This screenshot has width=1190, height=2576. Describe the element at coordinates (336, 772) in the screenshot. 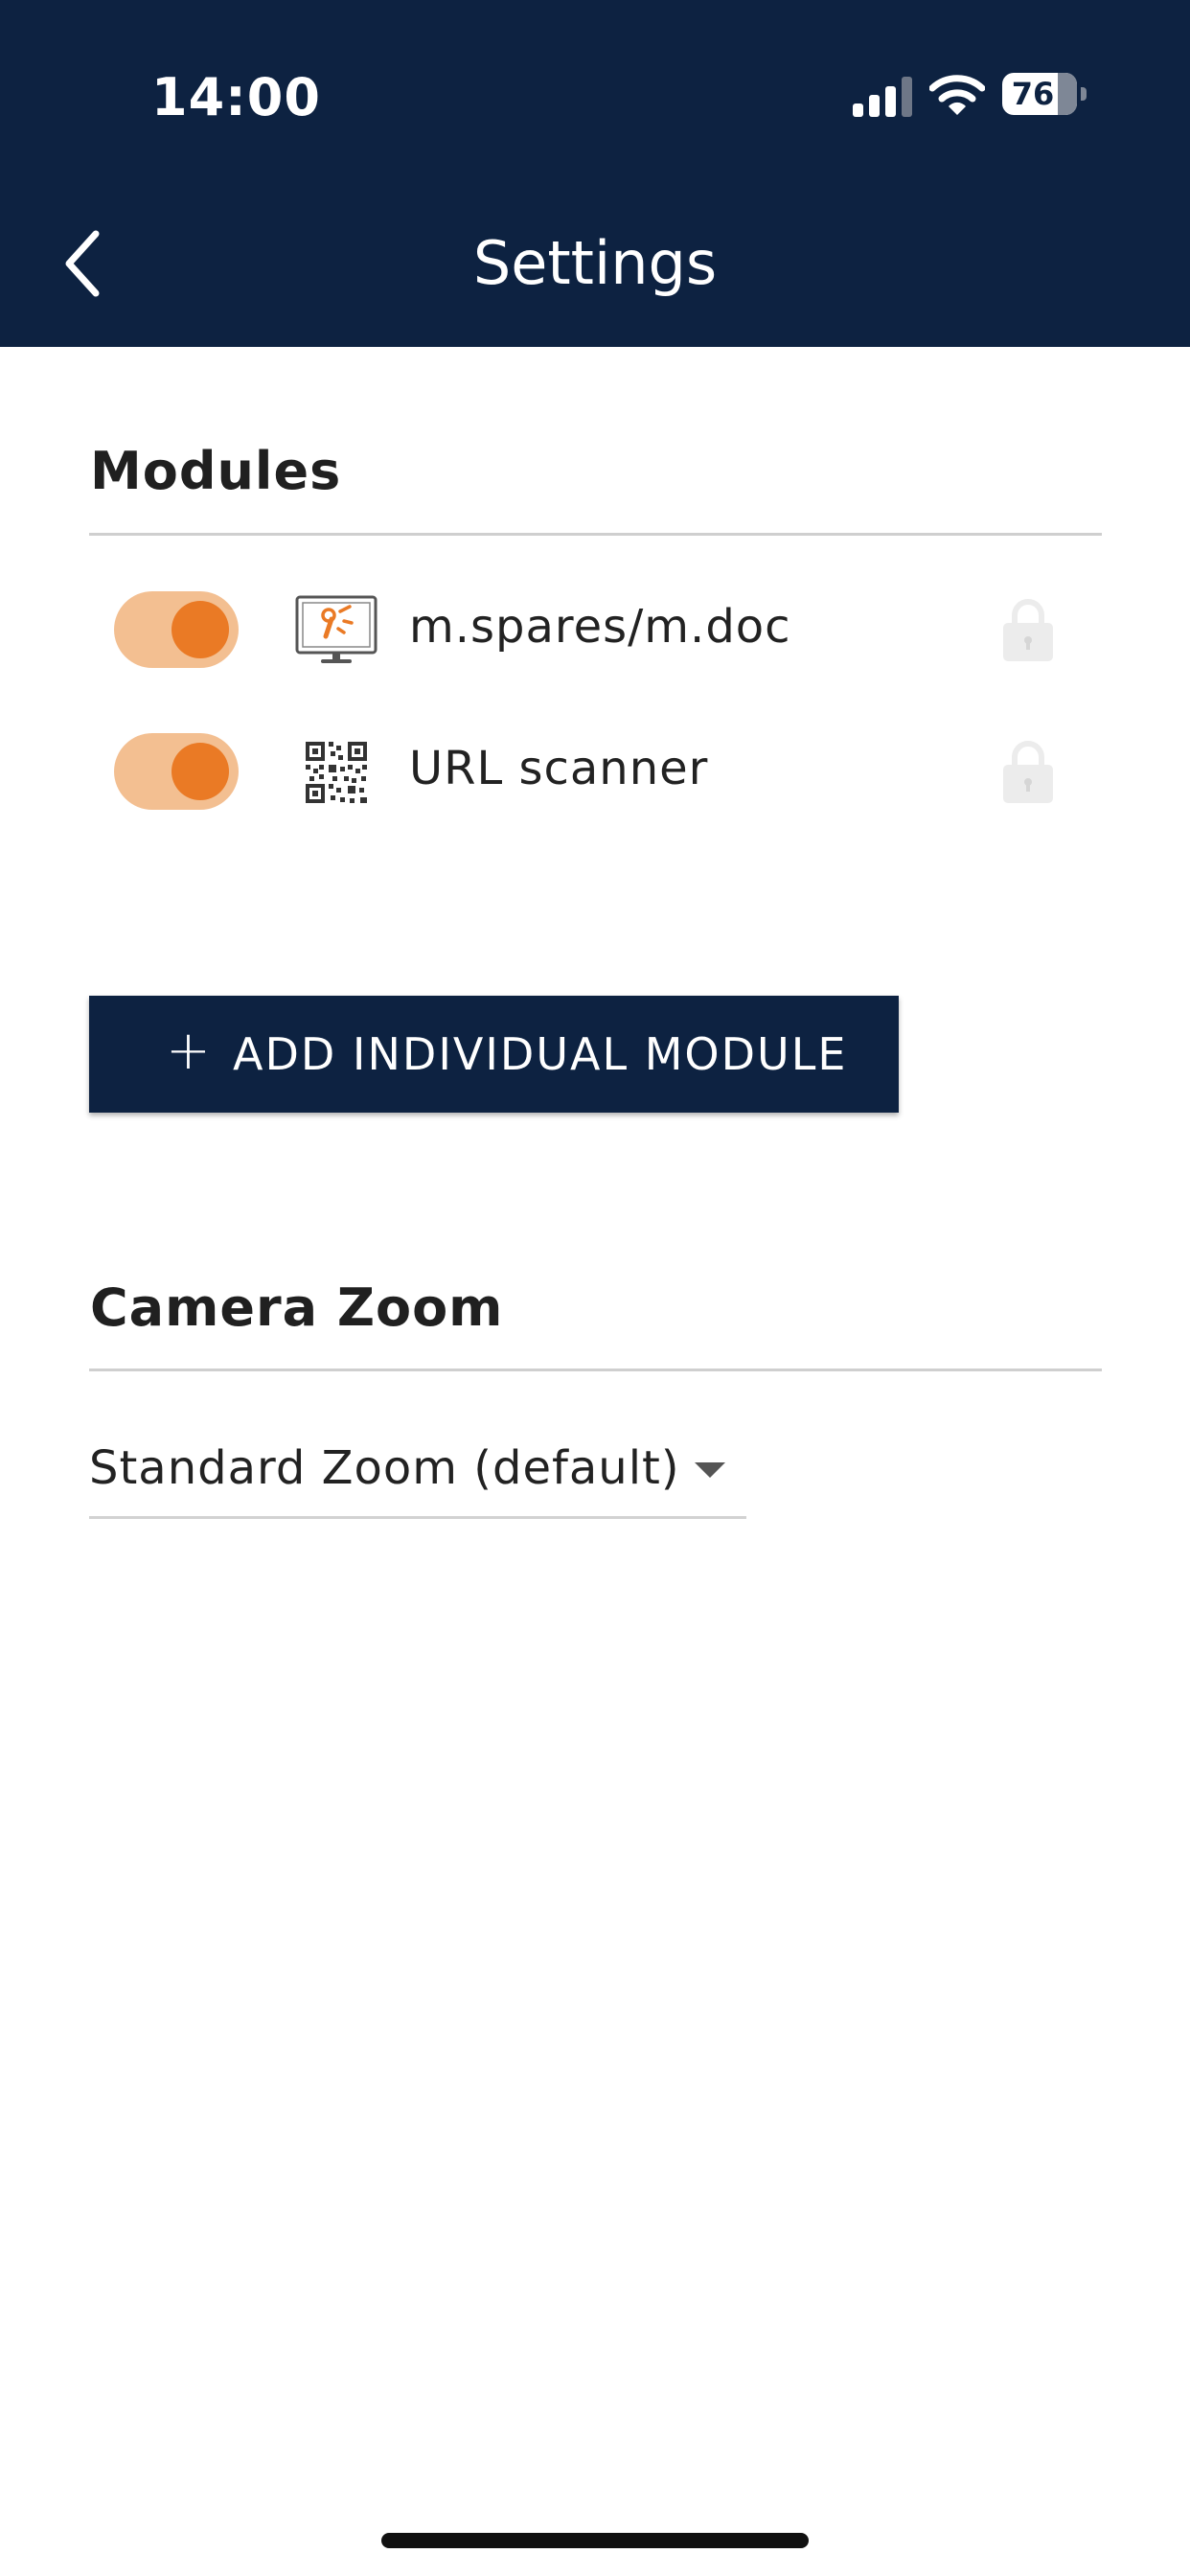

I see `qr-code-icon` at that location.